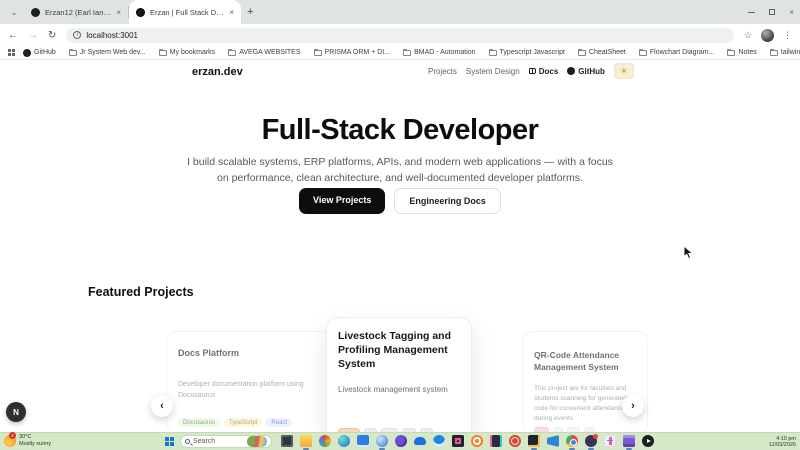 Image resolution: width=800 pixels, height=450 pixels. I want to click on taskbar-icon-task-view, so click(287, 441).